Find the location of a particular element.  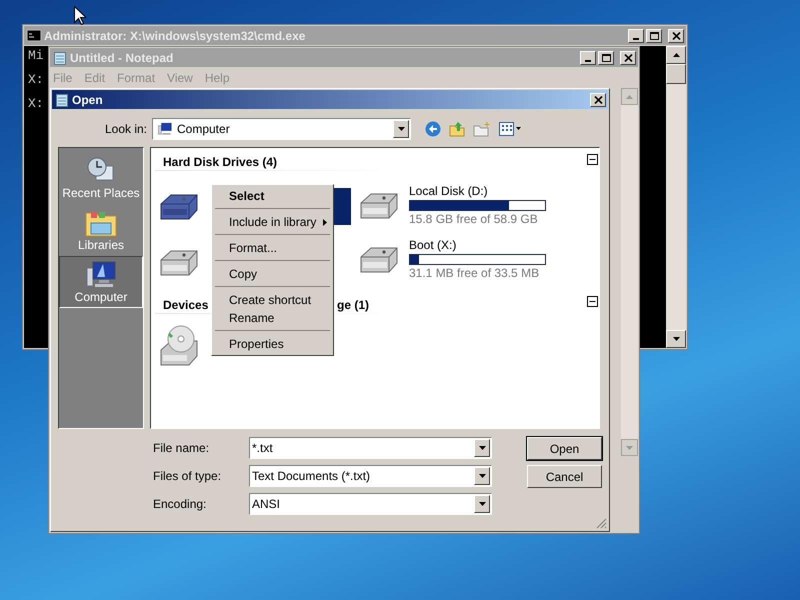

dialog-button: Cancel is located at coordinates (564, 476).